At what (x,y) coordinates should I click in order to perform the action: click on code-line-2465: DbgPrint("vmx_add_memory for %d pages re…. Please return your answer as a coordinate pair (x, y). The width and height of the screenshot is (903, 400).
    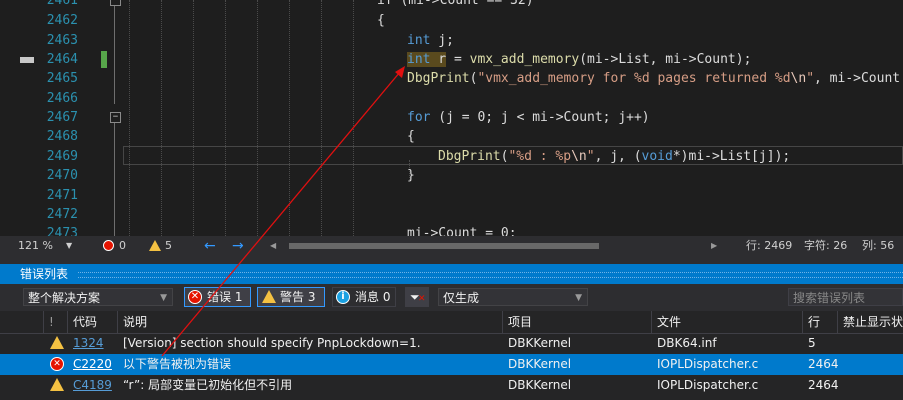
    Looking at the image, I should click on (654, 78).